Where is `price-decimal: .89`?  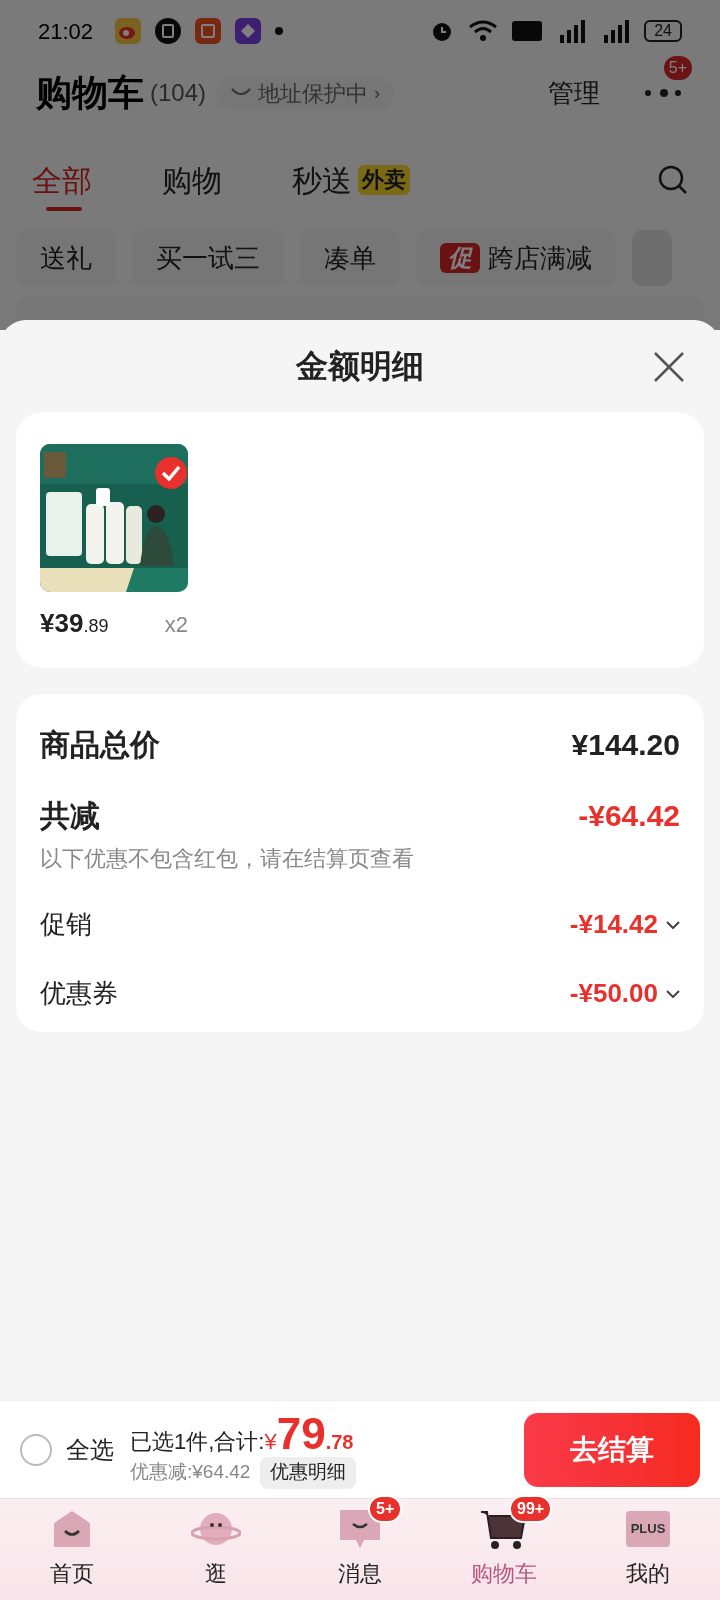 price-decimal: .89 is located at coordinates (96, 627).